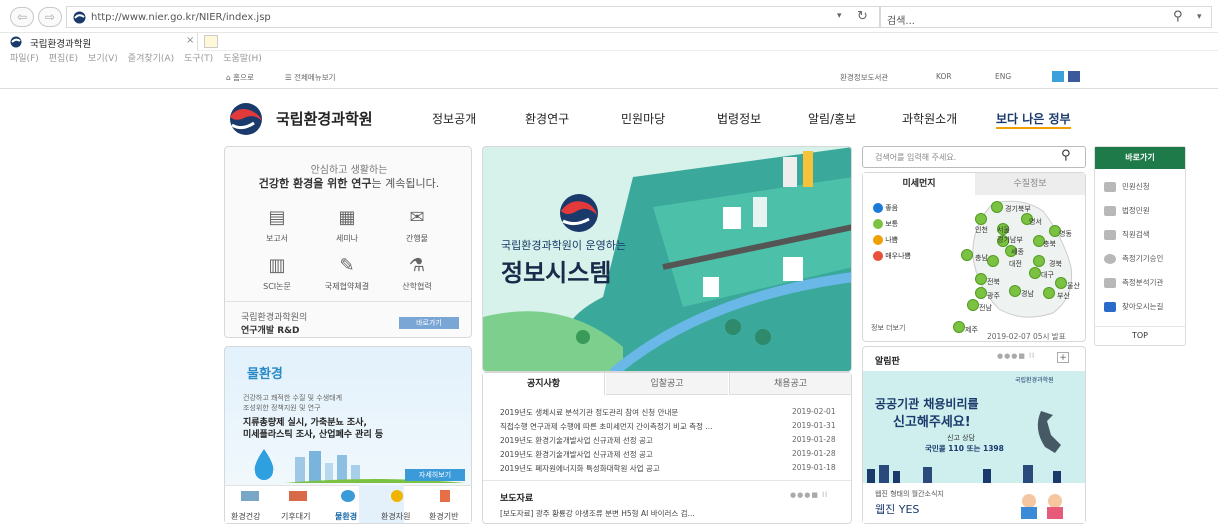 This screenshot has height=527, width=1218. Describe the element at coordinates (1074, 76) in the screenshot. I see `facebook-icon` at that location.